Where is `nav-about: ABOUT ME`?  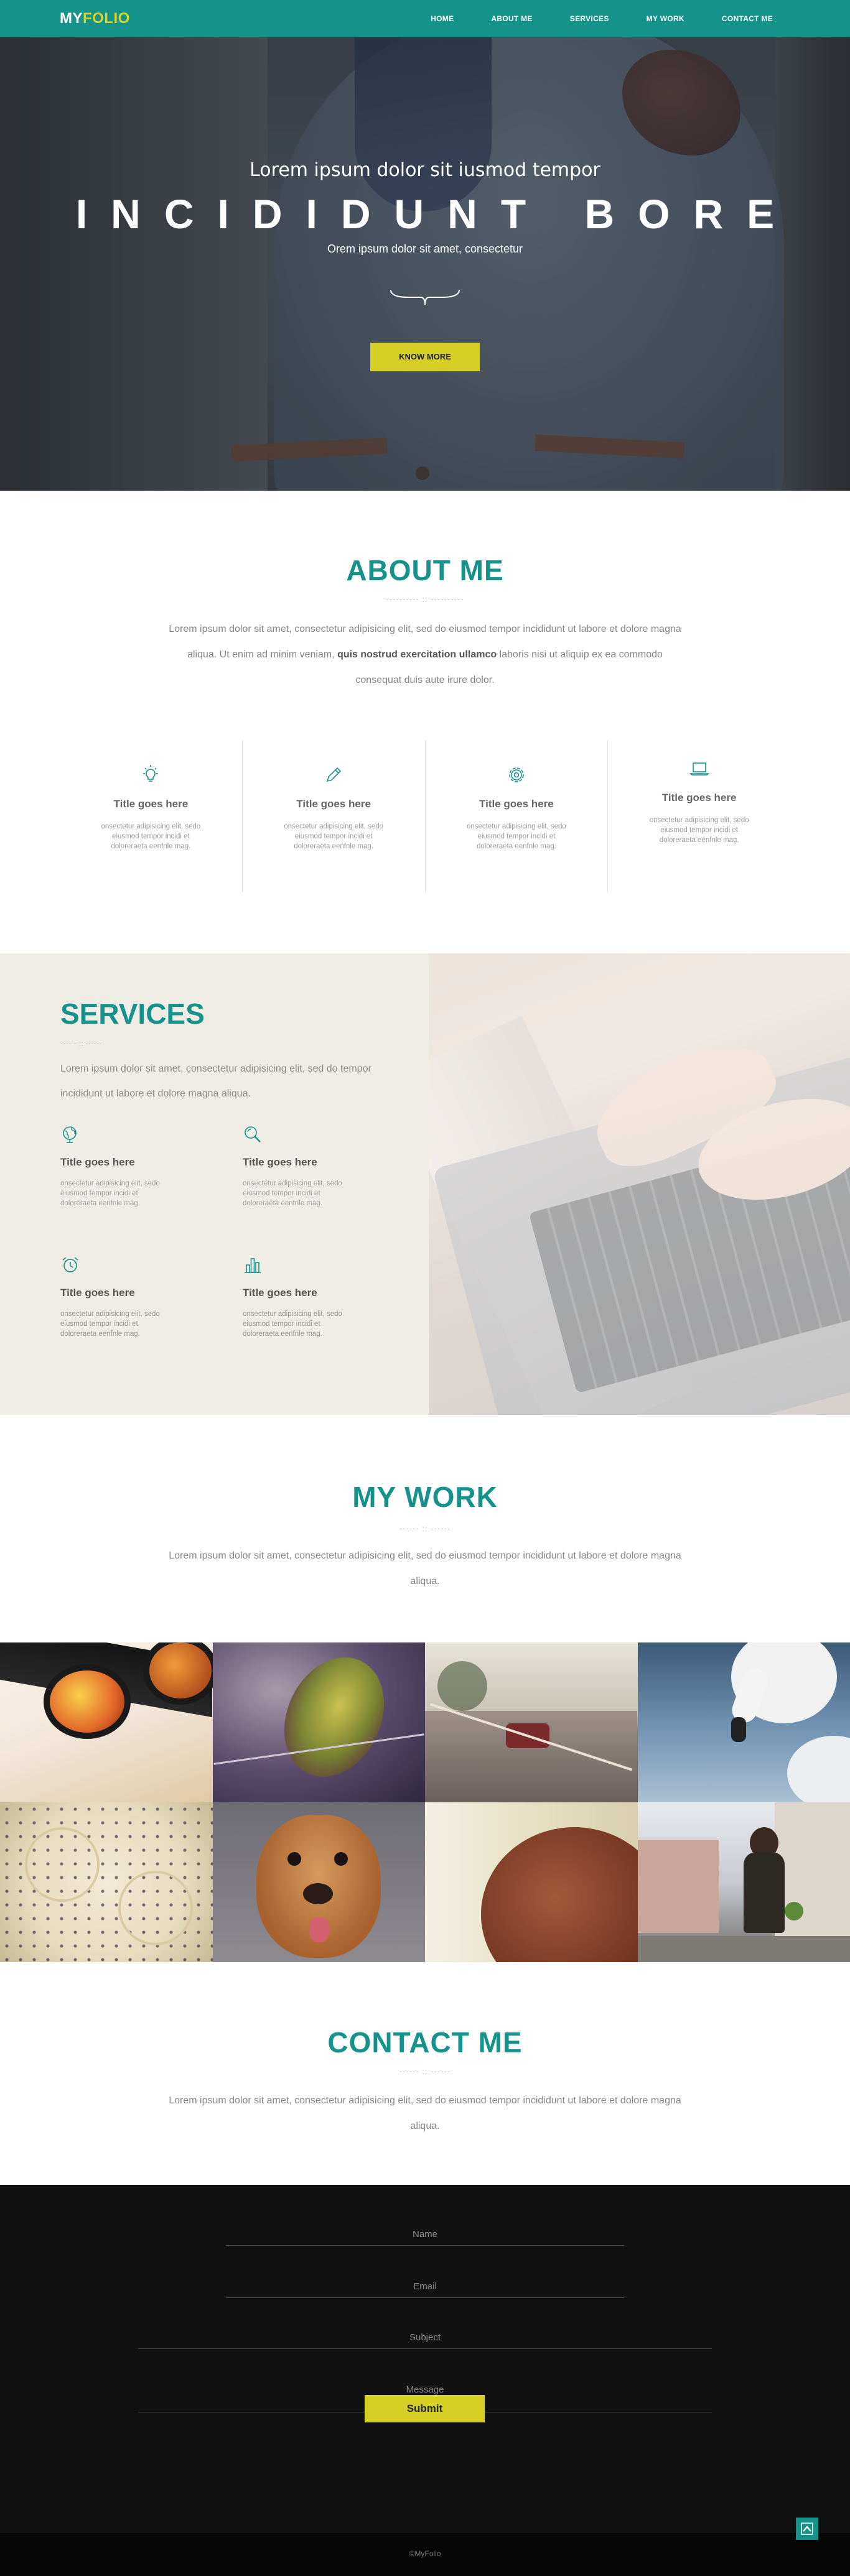 nav-about: ABOUT ME is located at coordinates (512, 19).